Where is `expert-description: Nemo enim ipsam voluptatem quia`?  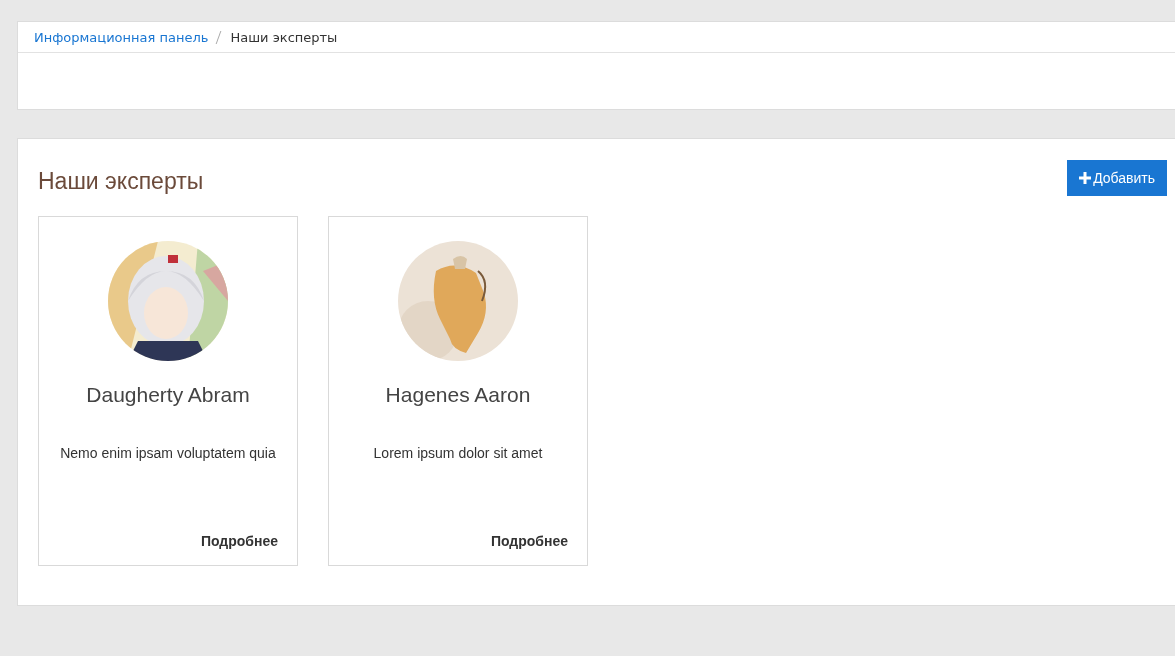 expert-description: Nemo enim ipsam voluptatem quia is located at coordinates (168, 453).